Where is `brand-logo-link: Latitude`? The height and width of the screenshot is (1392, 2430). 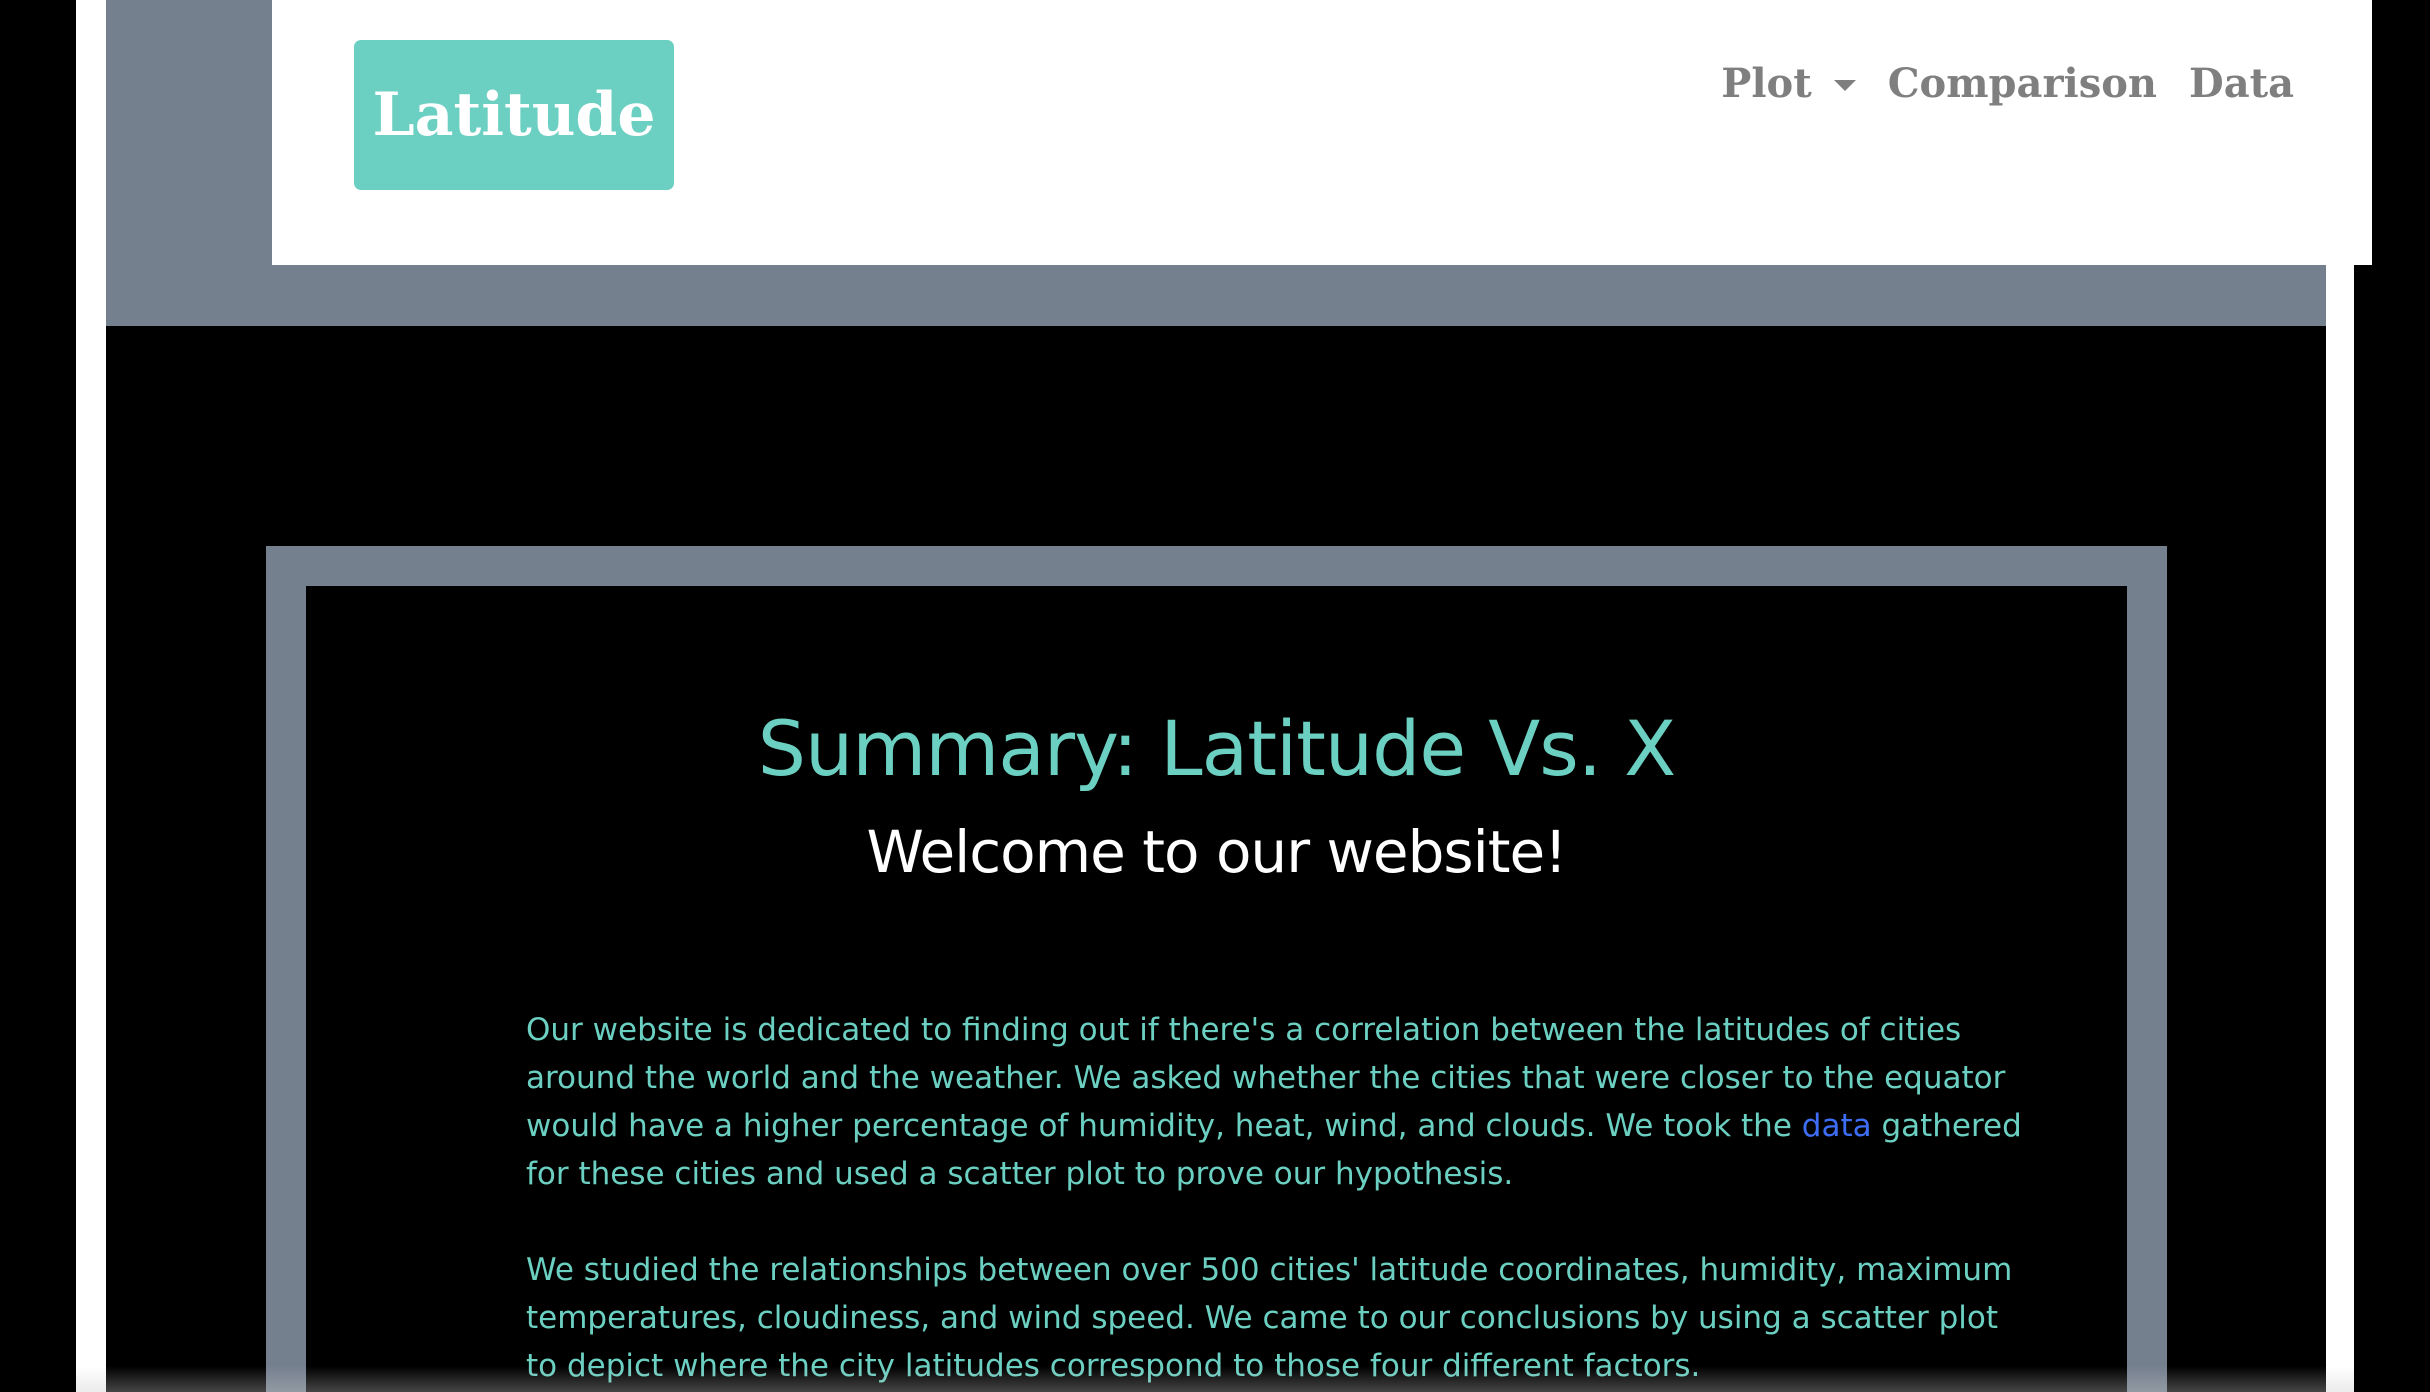 brand-logo-link: Latitude is located at coordinates (514, 115).